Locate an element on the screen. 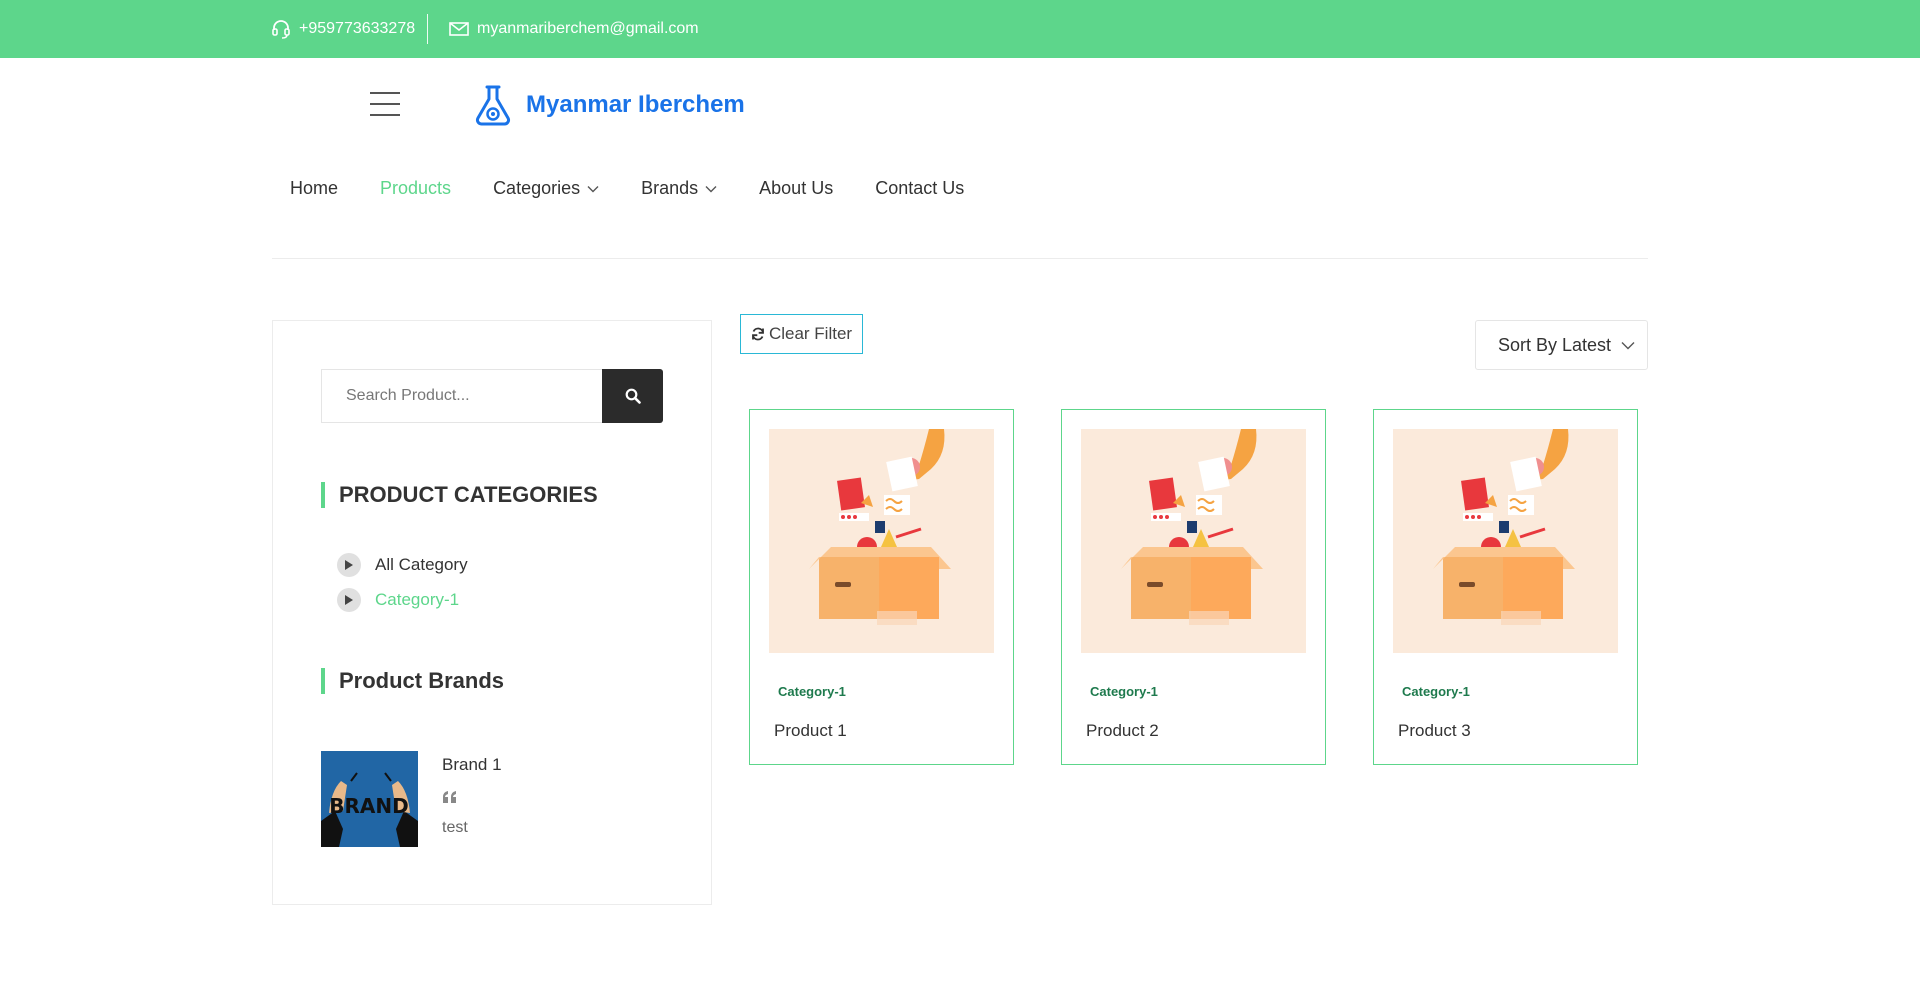 Image resolution: width=1920 pixels, height=1008 pixels. top-contact-bar: +959773633278 myanmariberchem@gmail.com is located at coordinates (960, 29).